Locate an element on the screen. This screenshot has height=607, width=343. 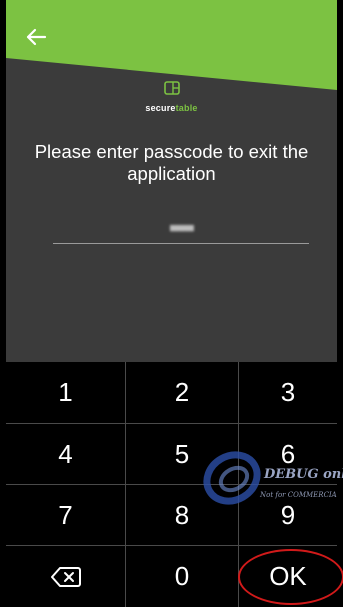
ok-button: OK is located at coordinates (288, 576).